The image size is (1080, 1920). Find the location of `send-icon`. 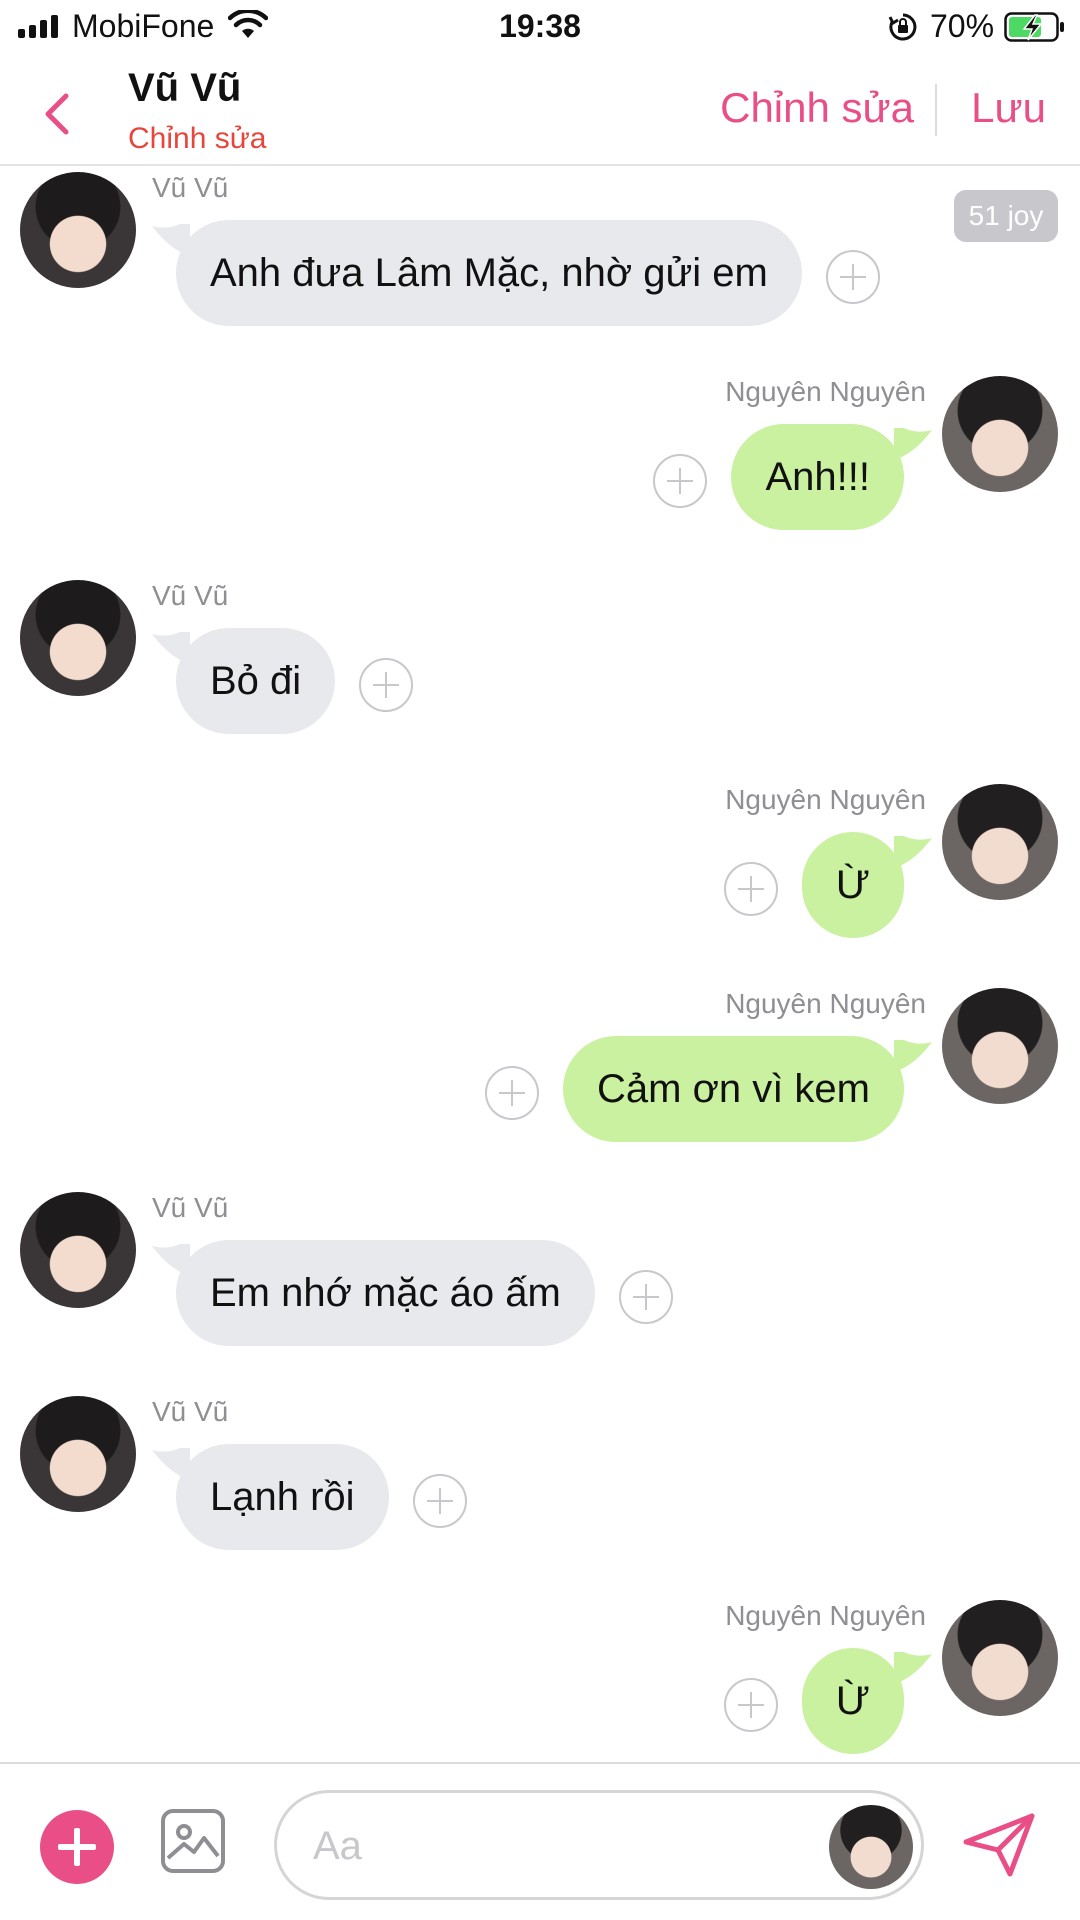

send-icon is located at coordinates (1000, 1847).